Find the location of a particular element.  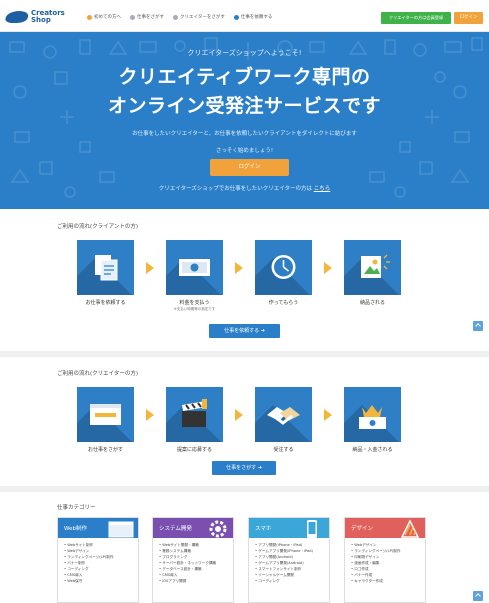

client-step-request: お仕事を依頼する is located at coordinates (105, 276).